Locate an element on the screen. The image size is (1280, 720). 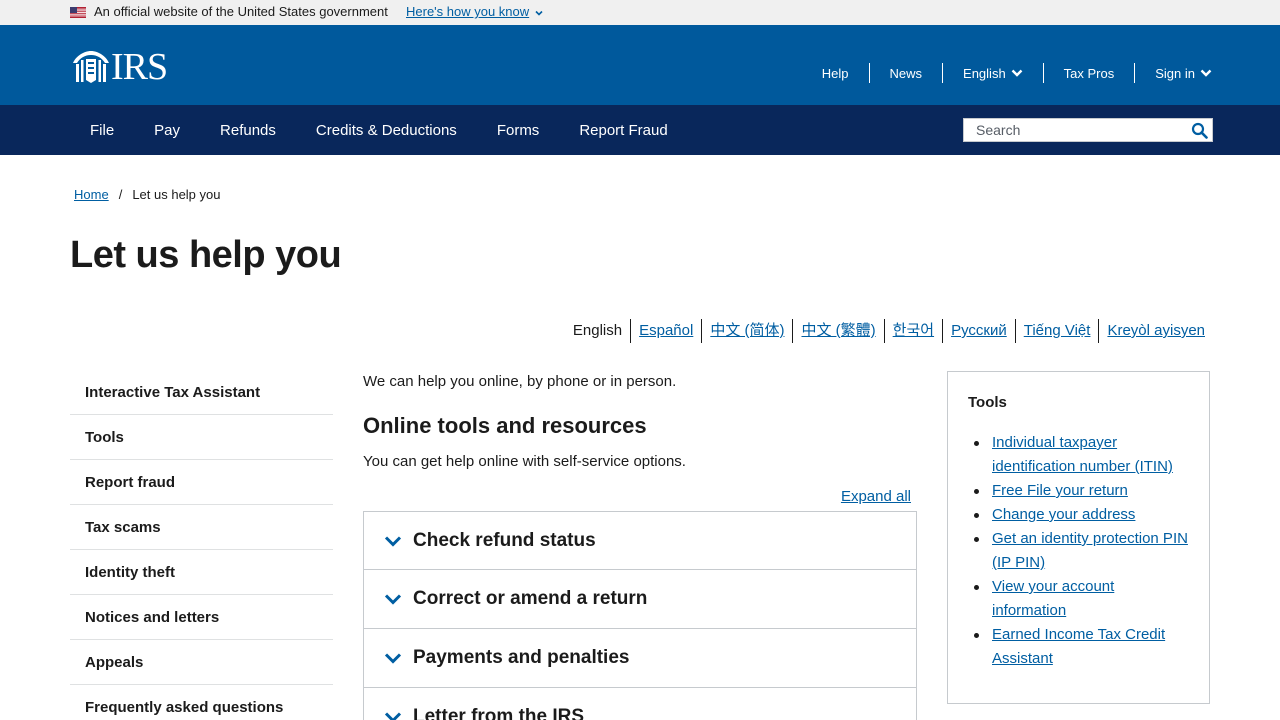
accordion-label: Letter from the IRS is located at coordinates (499, 713).